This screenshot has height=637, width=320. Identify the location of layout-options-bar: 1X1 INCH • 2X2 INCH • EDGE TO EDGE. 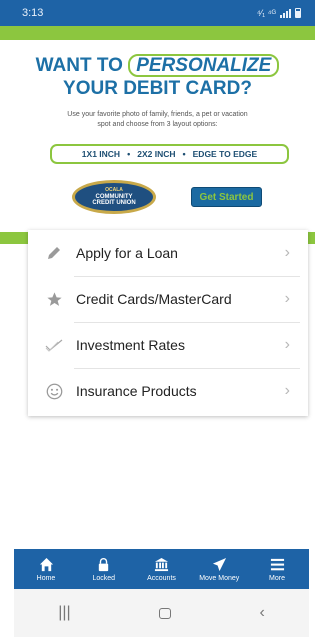
(169, 154).